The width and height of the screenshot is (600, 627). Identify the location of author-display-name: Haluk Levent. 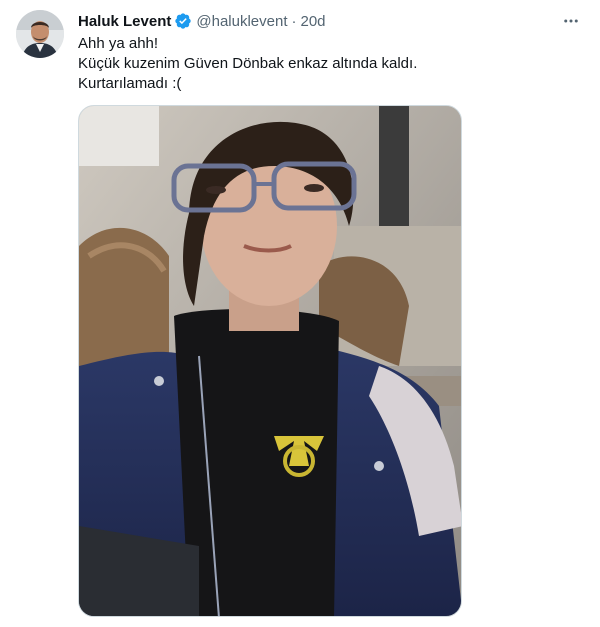
(124, 21).